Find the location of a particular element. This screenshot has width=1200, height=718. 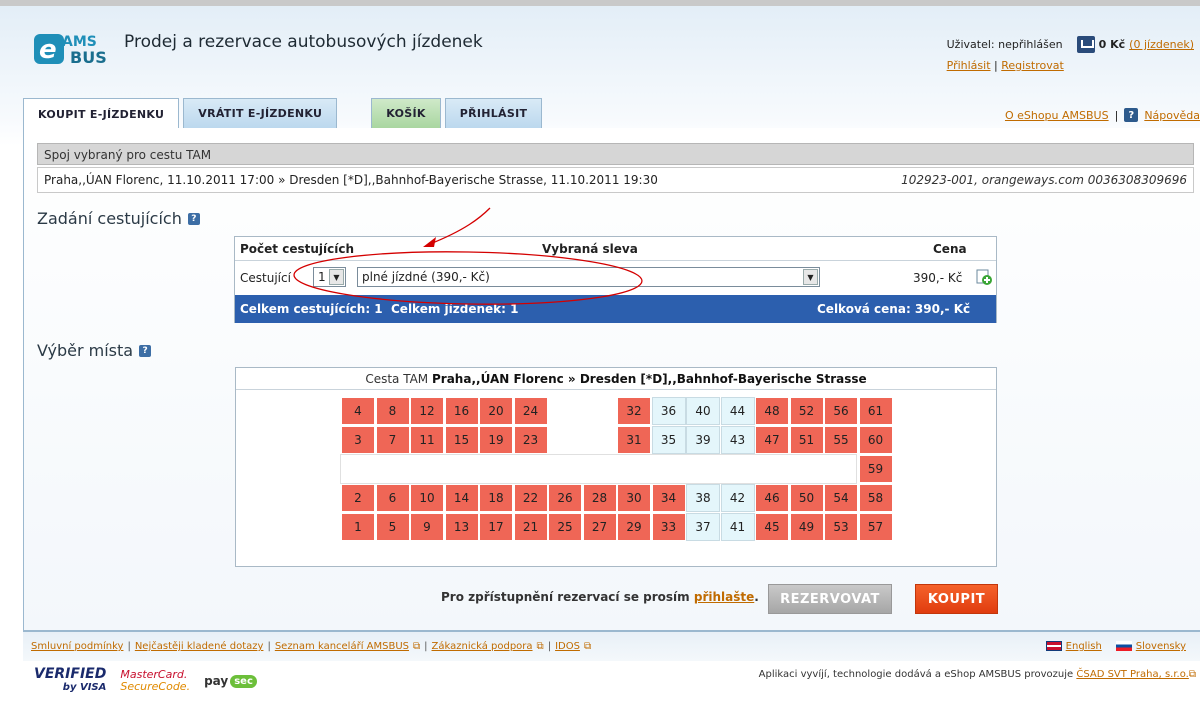

svg-text: e is located at coordinates (48, 50).